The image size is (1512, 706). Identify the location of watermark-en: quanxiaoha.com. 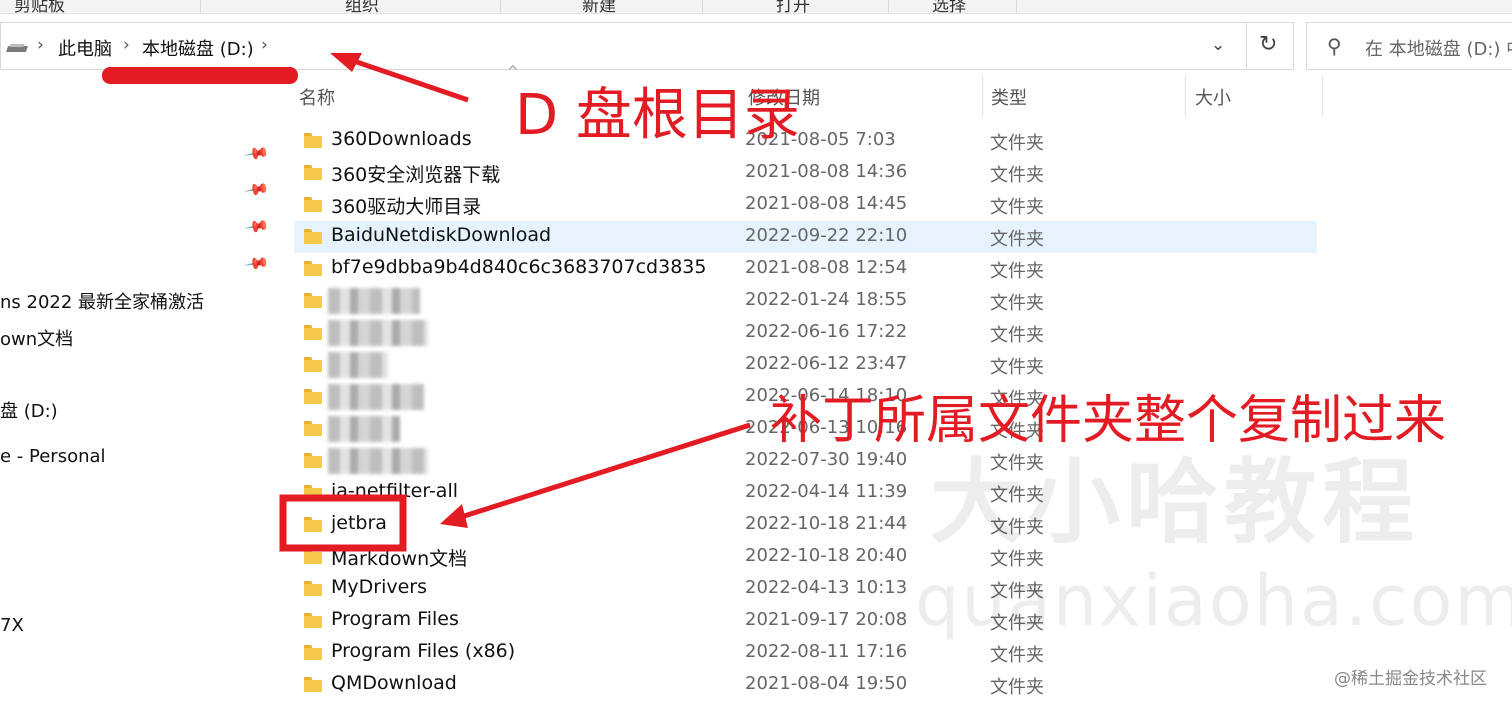
(1213, 601).